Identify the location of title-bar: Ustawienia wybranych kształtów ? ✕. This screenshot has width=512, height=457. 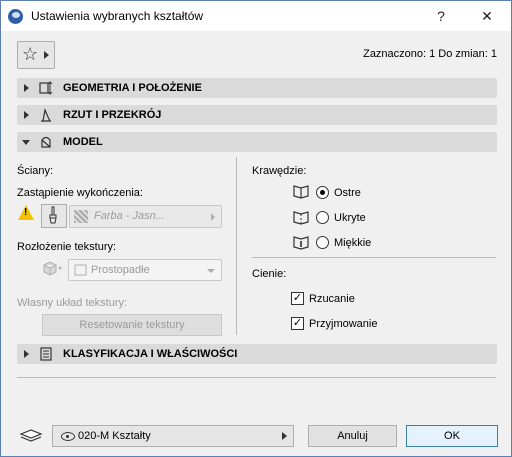
(256, 16).